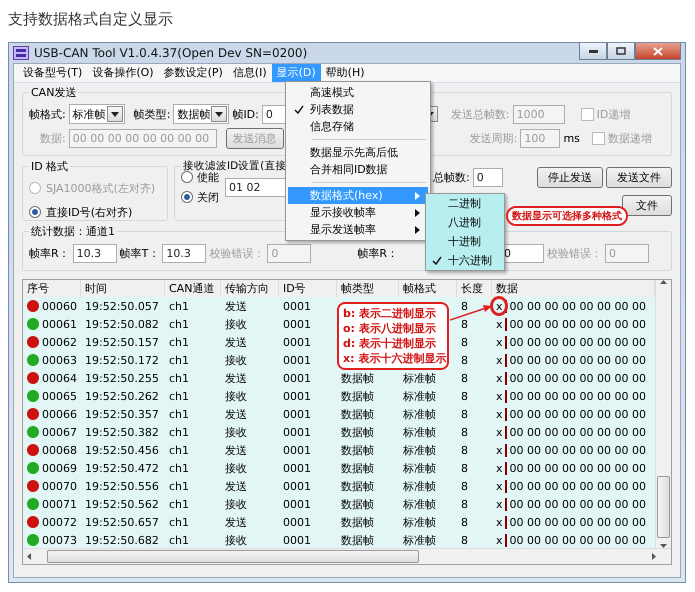  I want to click on column-header: 时间, so click(123, 288).